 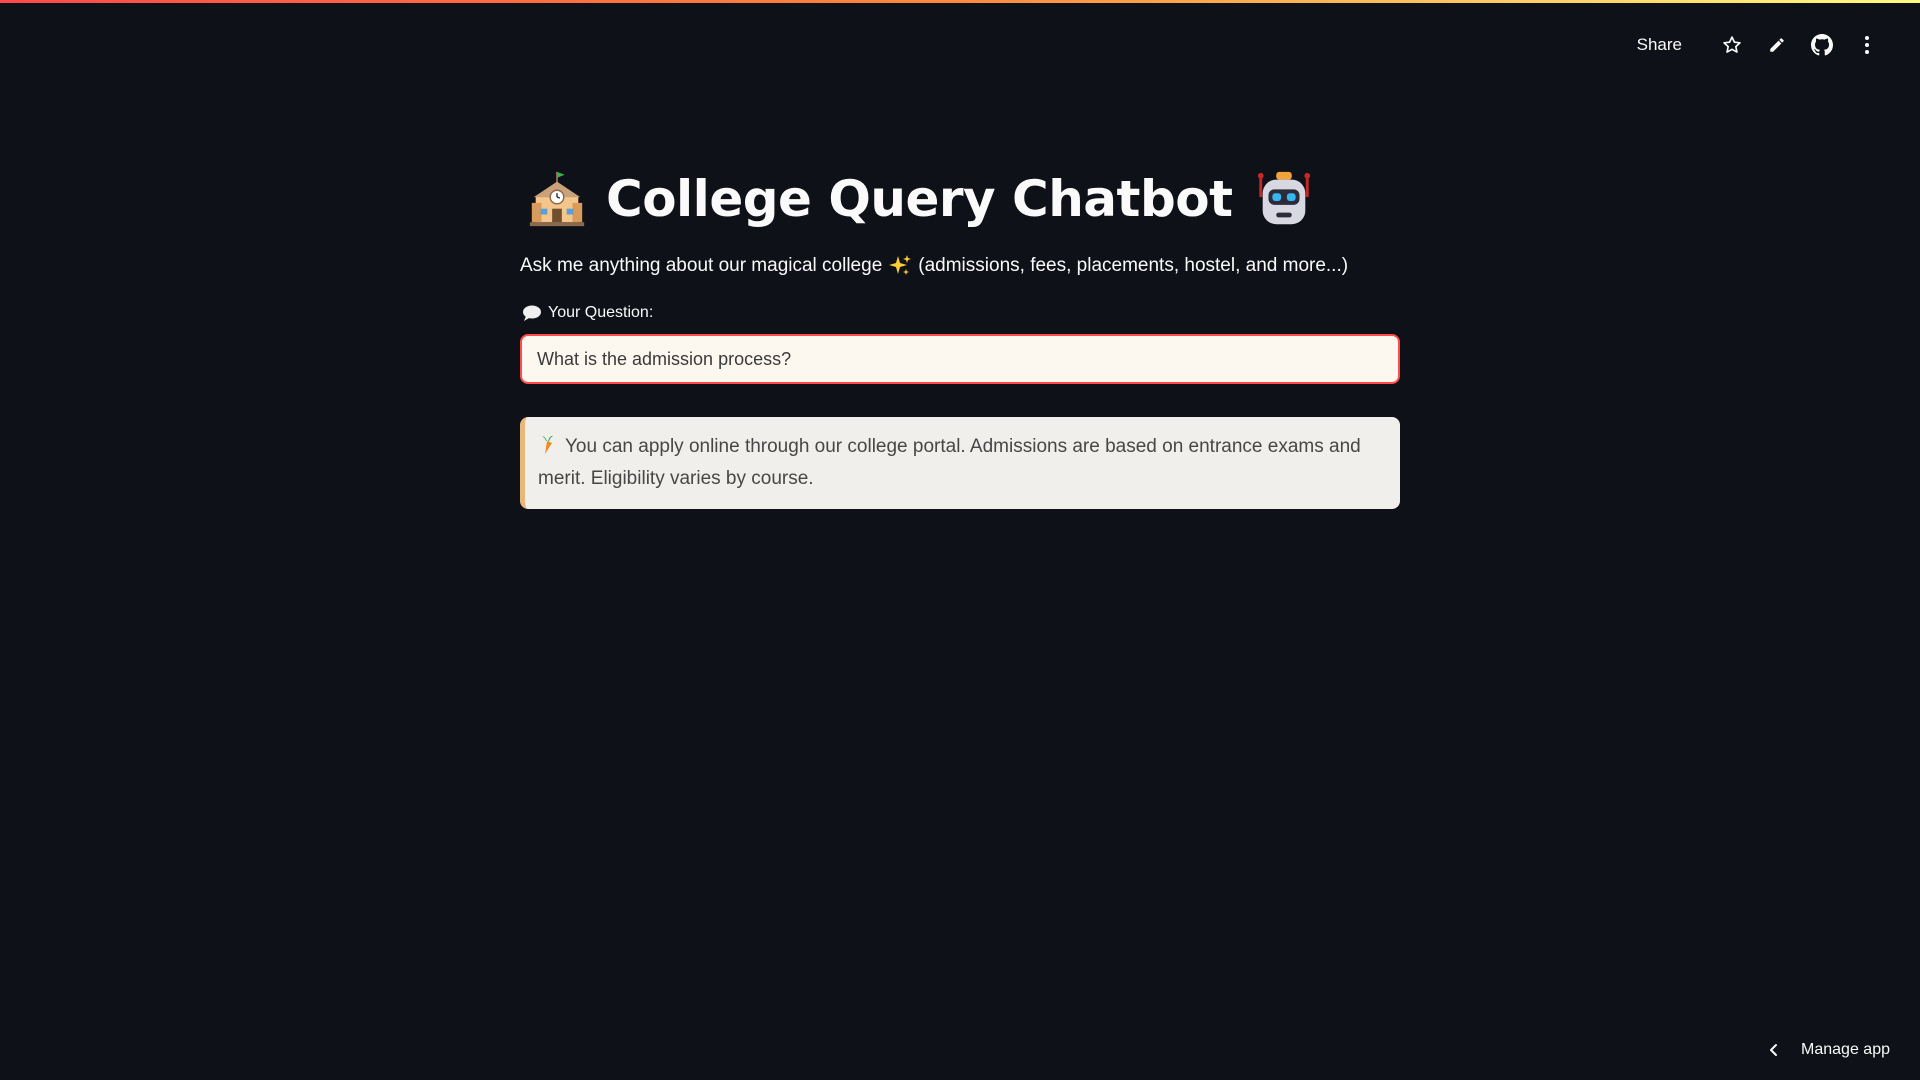 What do you see at coordinates (900, 266) in the screenshot?
I see `sparkles-emoji-icon` at bounding box center [900, 266].